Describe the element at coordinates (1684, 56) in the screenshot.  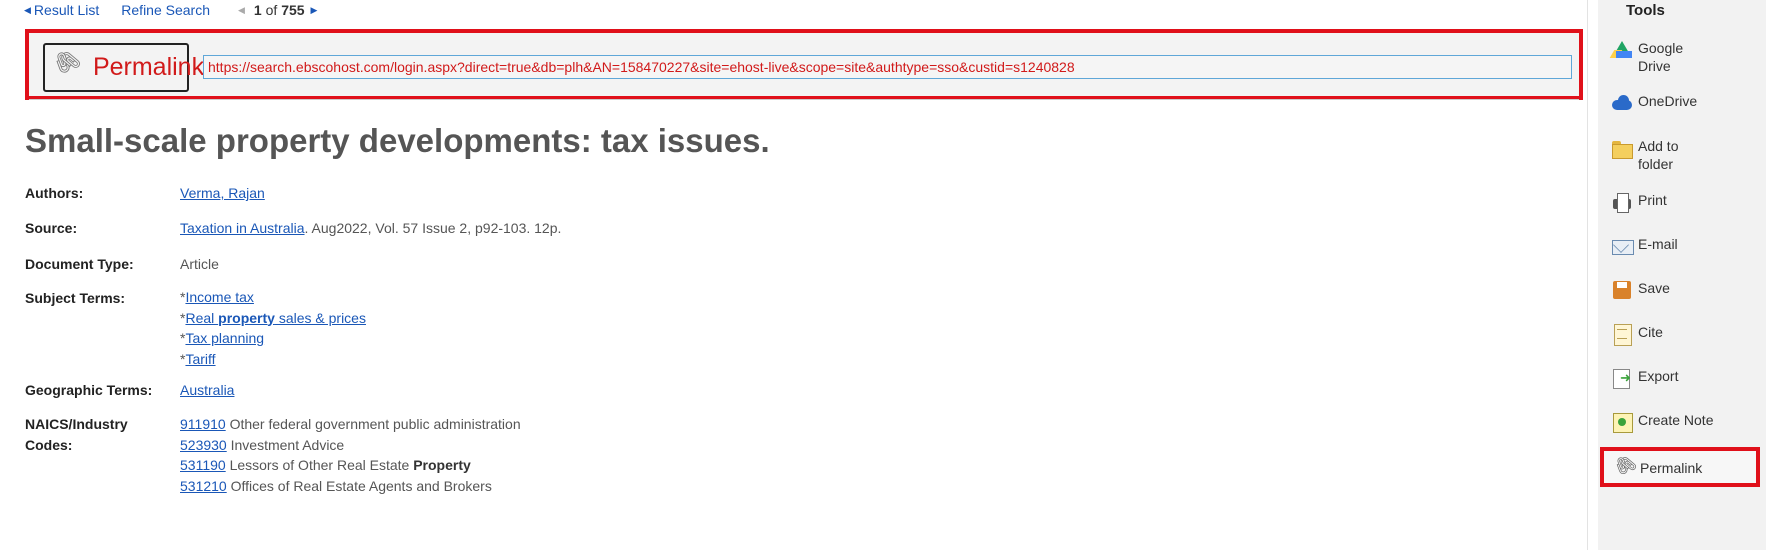
I see `tool-google-drive: Google Drive` at that location.